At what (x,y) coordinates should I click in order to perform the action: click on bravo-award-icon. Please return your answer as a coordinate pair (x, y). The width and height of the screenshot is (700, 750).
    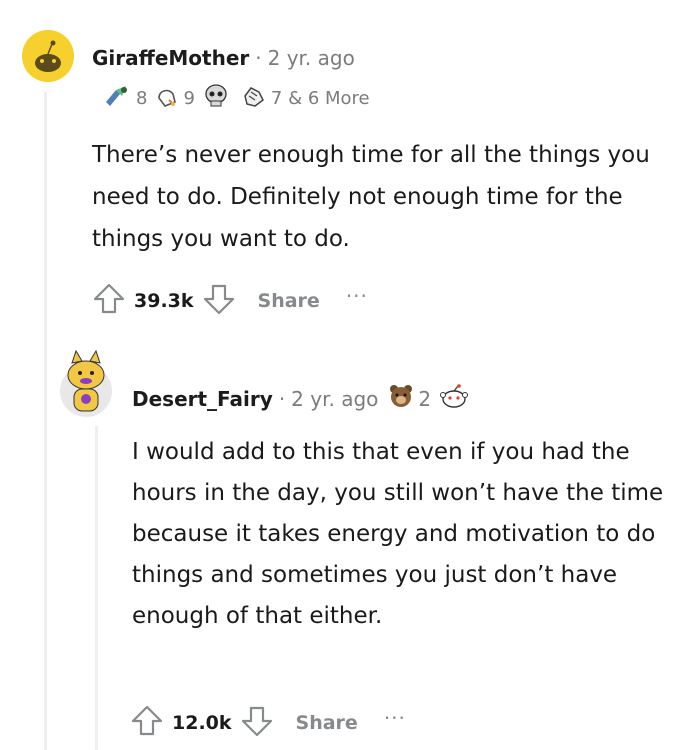
    Looking at the image, I should click on (254, 98).